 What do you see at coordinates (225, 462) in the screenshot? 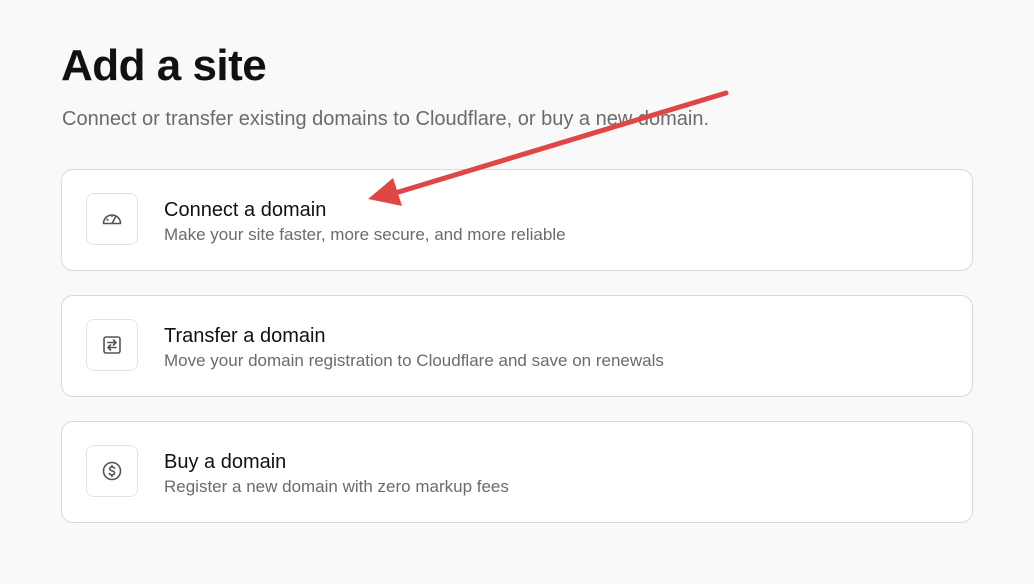
I see `option-title: Buy a domain` at bounding box center [225, 462].